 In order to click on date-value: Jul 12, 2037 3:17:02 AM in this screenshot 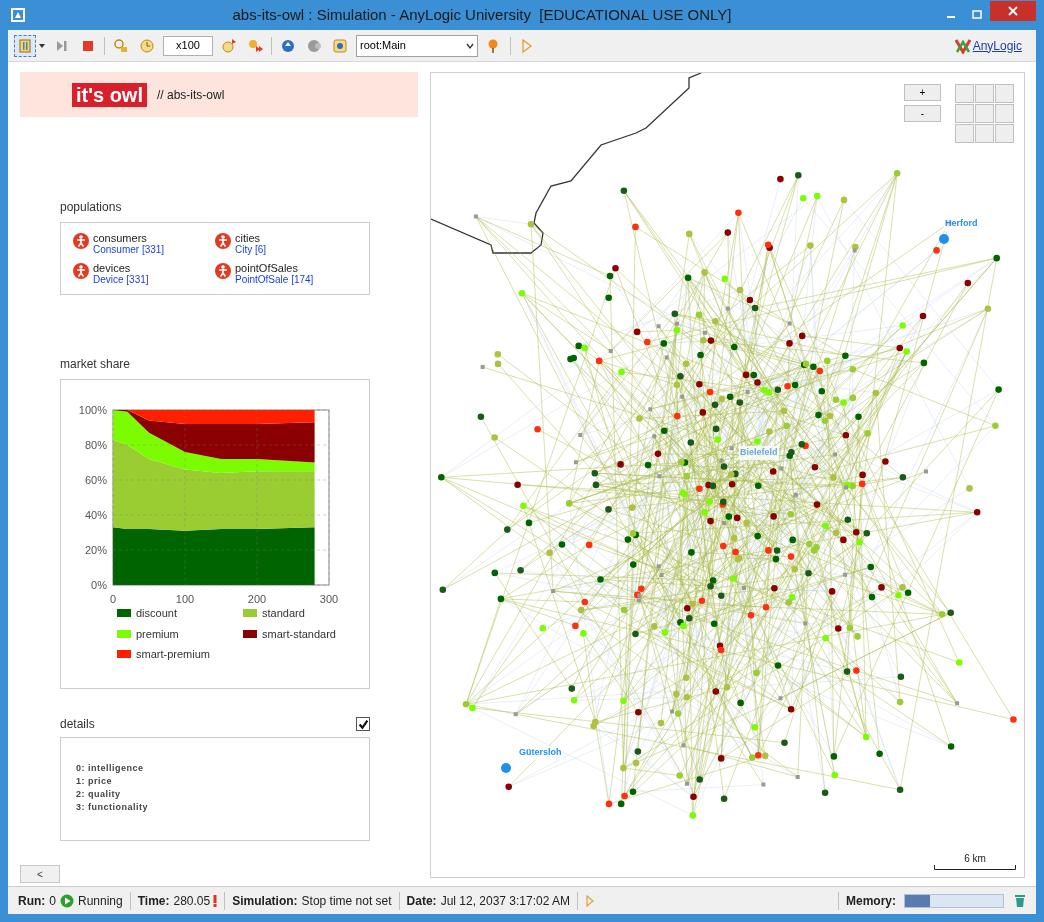, I will do `click(505, 901)`.